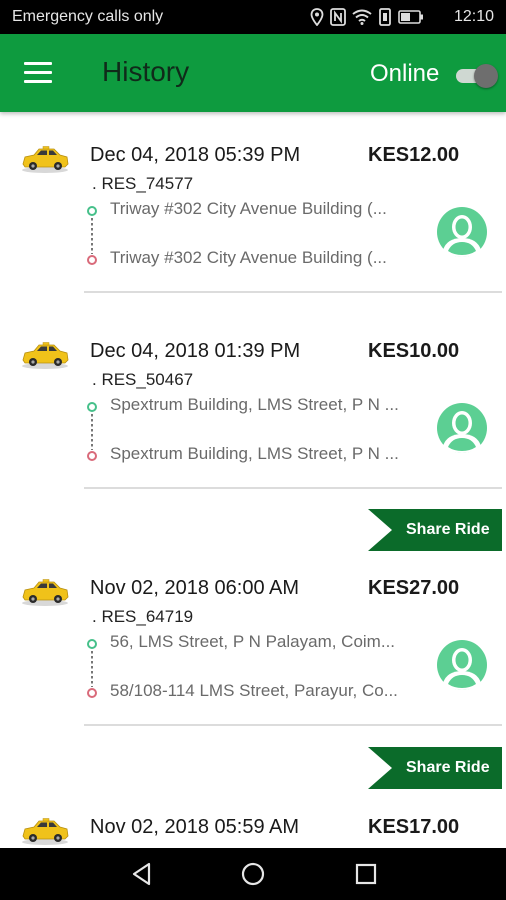 The width and height of the screenshot is (506, 900). Describe the element at coordinates (473, 16) in the screenshot. I see `clock: 12:10` at that location.